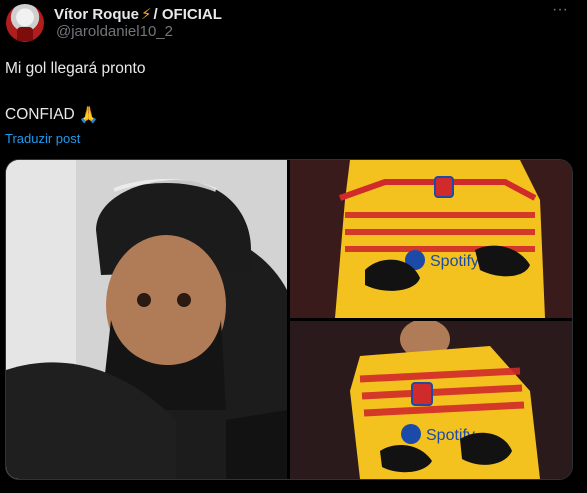  Describe the element at coordinates (454, 261) in the screenshot. I see `sponsor-text-top: Spotify` at that location.